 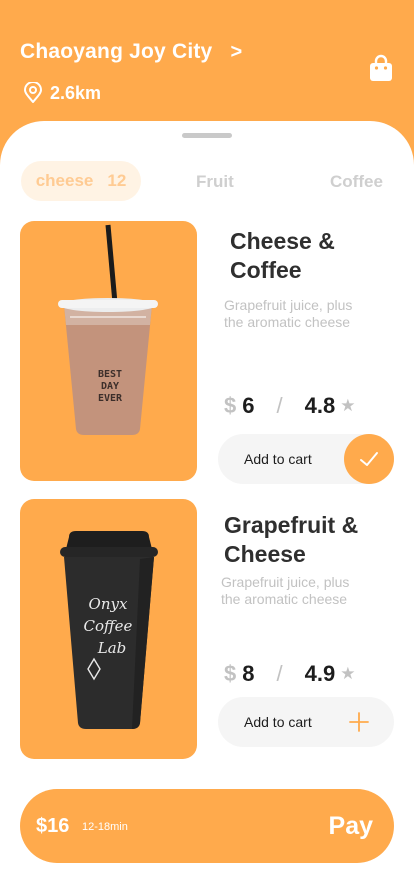 I want to click on product-image: BEST DAY EVER, so click(x=108, y=351).